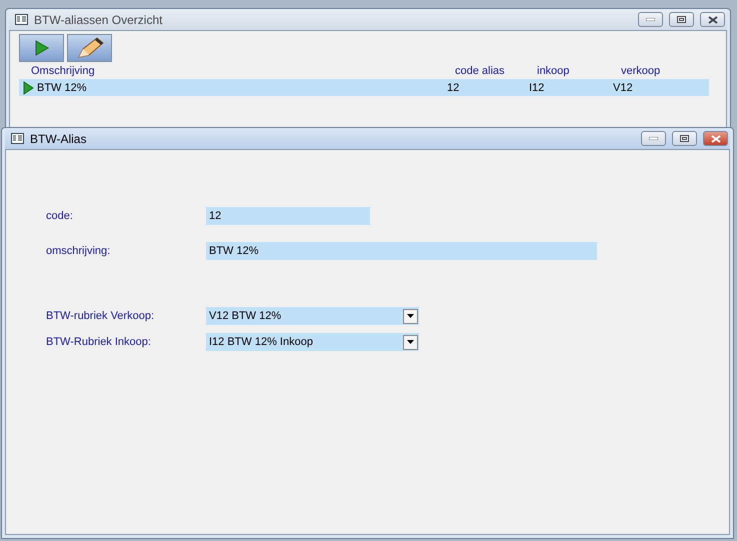 The width and height of the screenshot is (737, 541). Describe the element at coordinates (453, 88) in the screenshot. I see `table-cell: 12` at that location.